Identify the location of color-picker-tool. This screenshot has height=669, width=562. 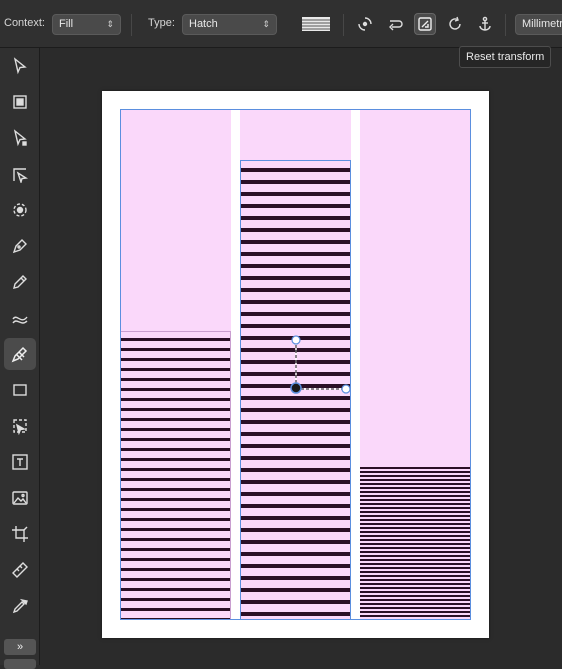
(20, 606).